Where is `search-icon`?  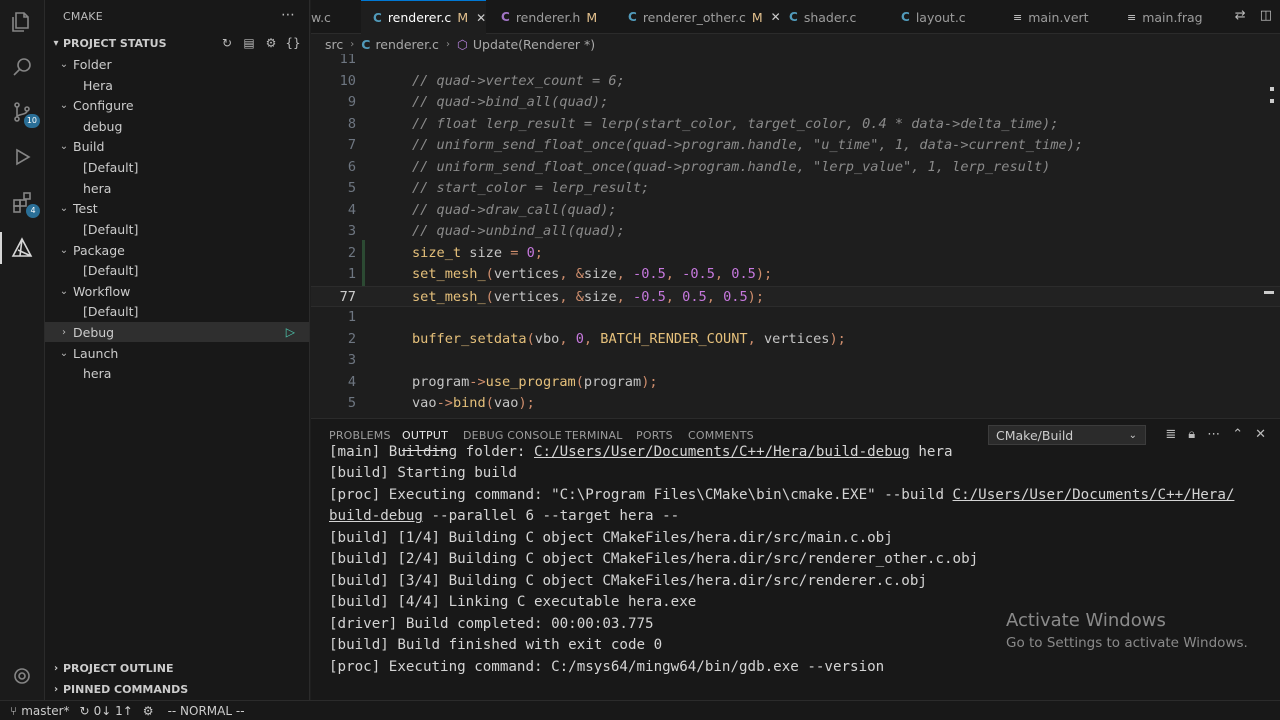 search-icon is located at coordinates (22, 67).